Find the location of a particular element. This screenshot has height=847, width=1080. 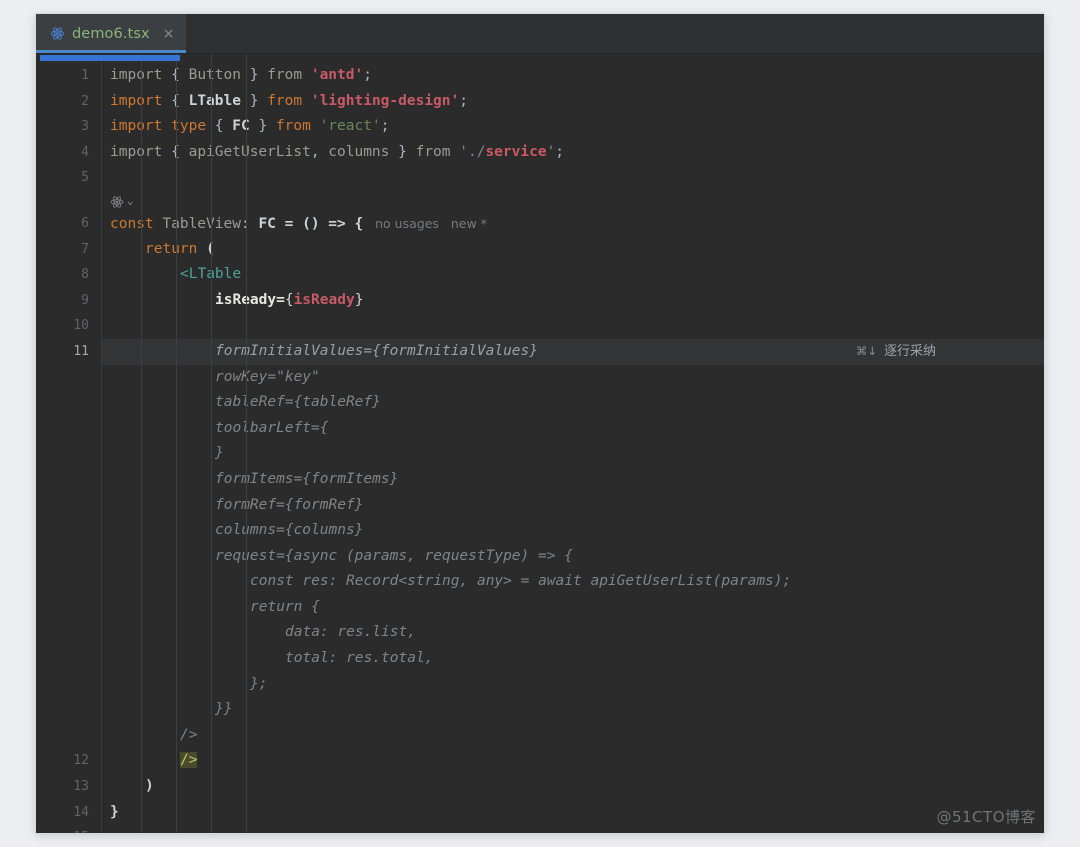

code-line: formRef={formRef} is located at coordinates (573, 506).